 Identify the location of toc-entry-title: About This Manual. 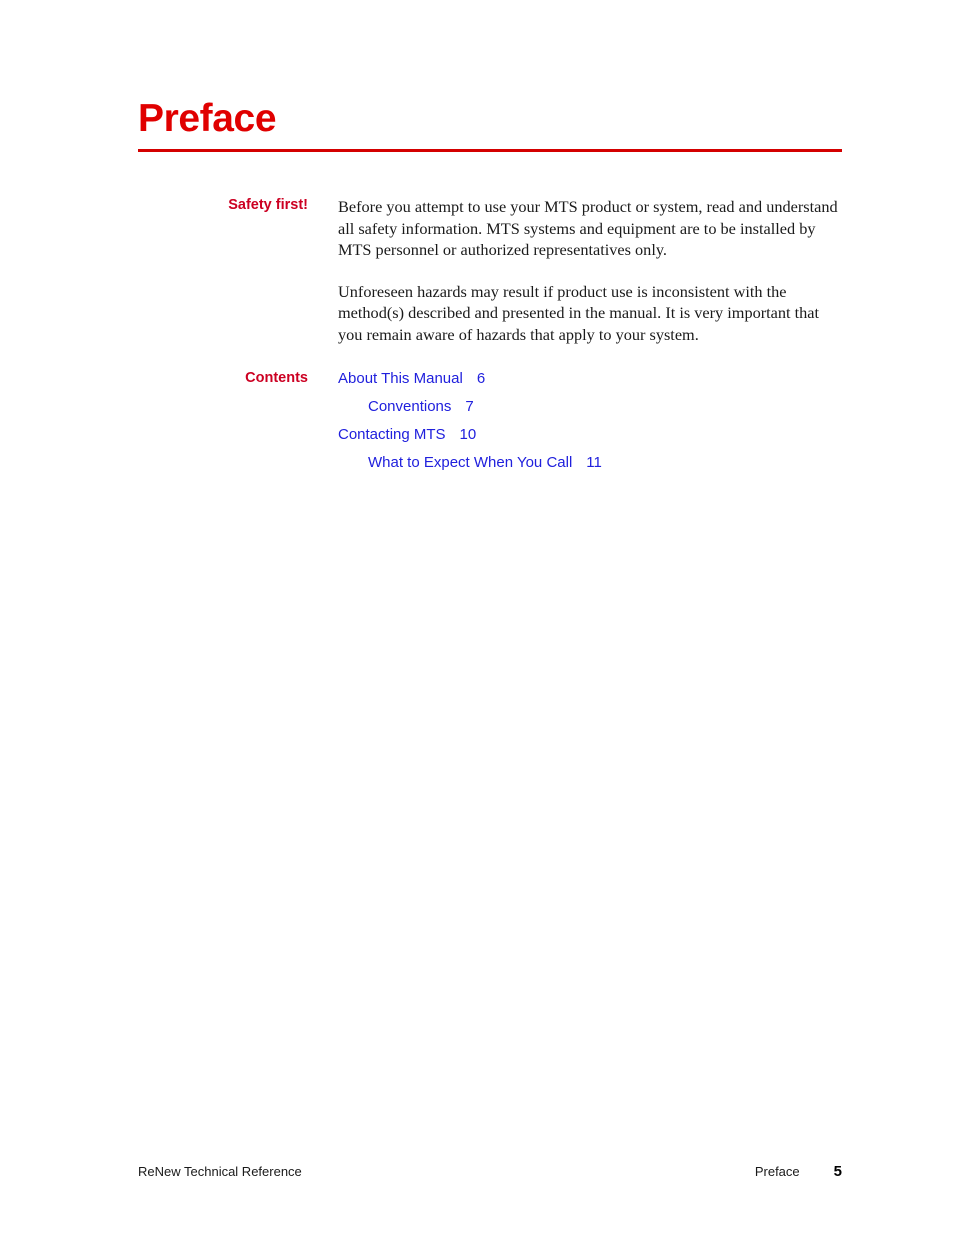
(400, 378).